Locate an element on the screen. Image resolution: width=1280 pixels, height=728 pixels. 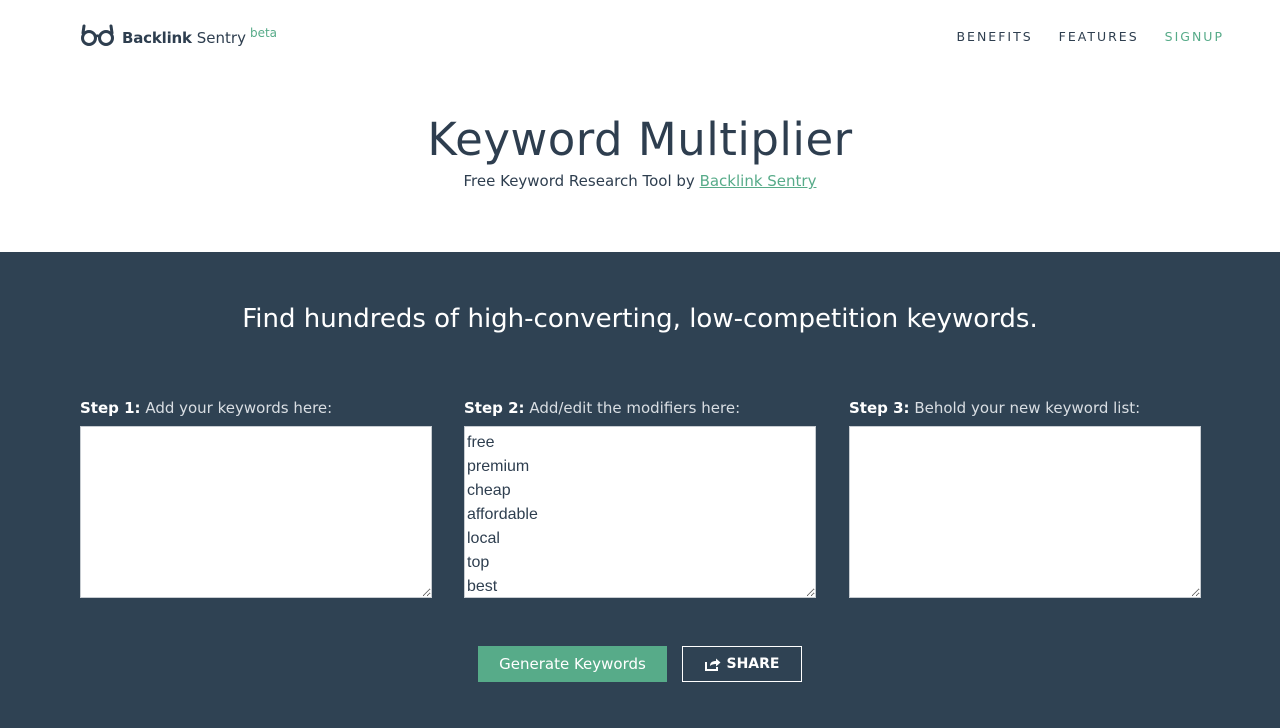
share-icon is located at coordinates (712, 664).